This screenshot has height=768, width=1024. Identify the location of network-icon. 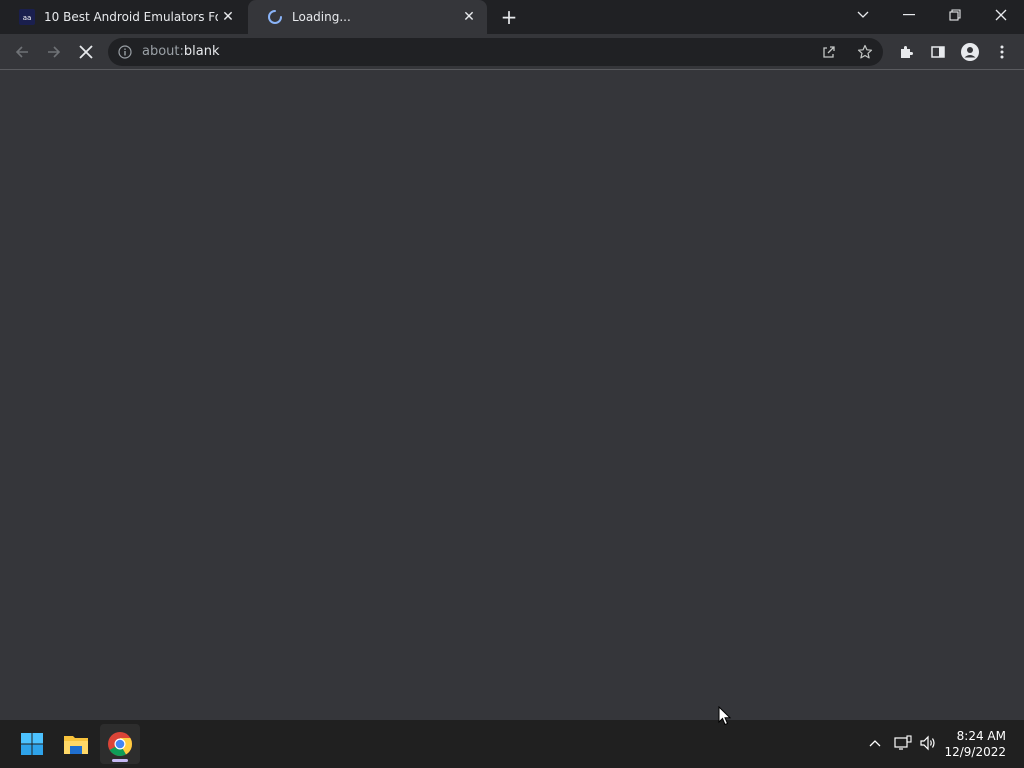
(903, 743).